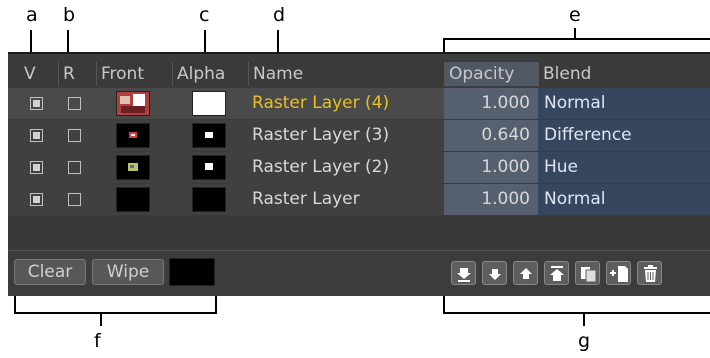 The width and height of the screenshot is (710, 358). What do you see at coordinates (347, 199) in the screenshot?
I see `layer-name: Raster Layer` at bounding box center [347, 199].